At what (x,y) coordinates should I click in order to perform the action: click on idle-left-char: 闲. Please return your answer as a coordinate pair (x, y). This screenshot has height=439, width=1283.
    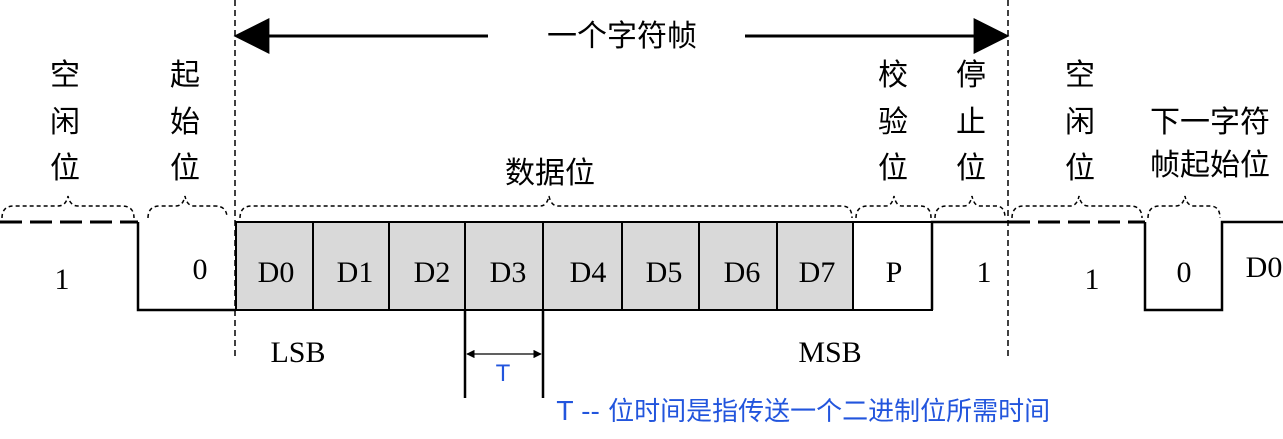
    Looking at the image, I should click on (65, 122).